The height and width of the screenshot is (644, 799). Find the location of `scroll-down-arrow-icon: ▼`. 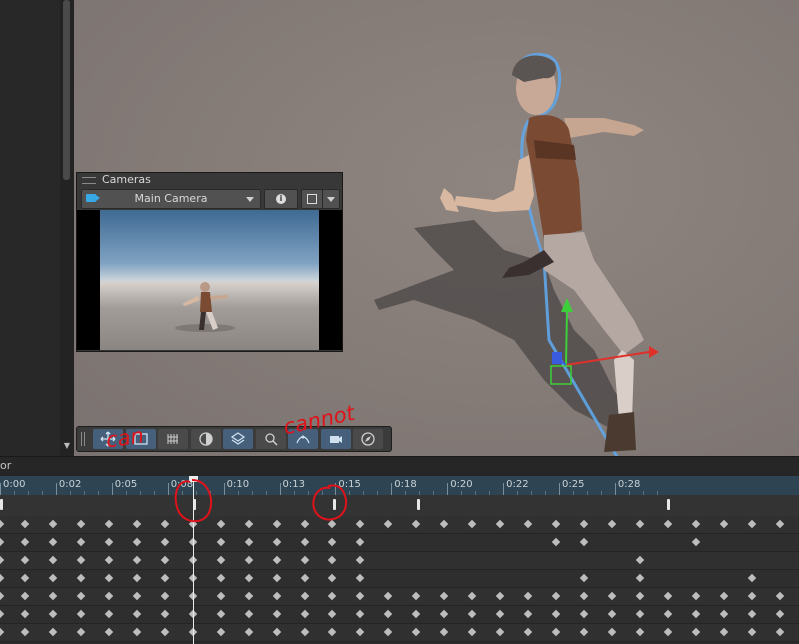

scroll-down-arrow-icon: ▼ is located at coordinates (67, 446).